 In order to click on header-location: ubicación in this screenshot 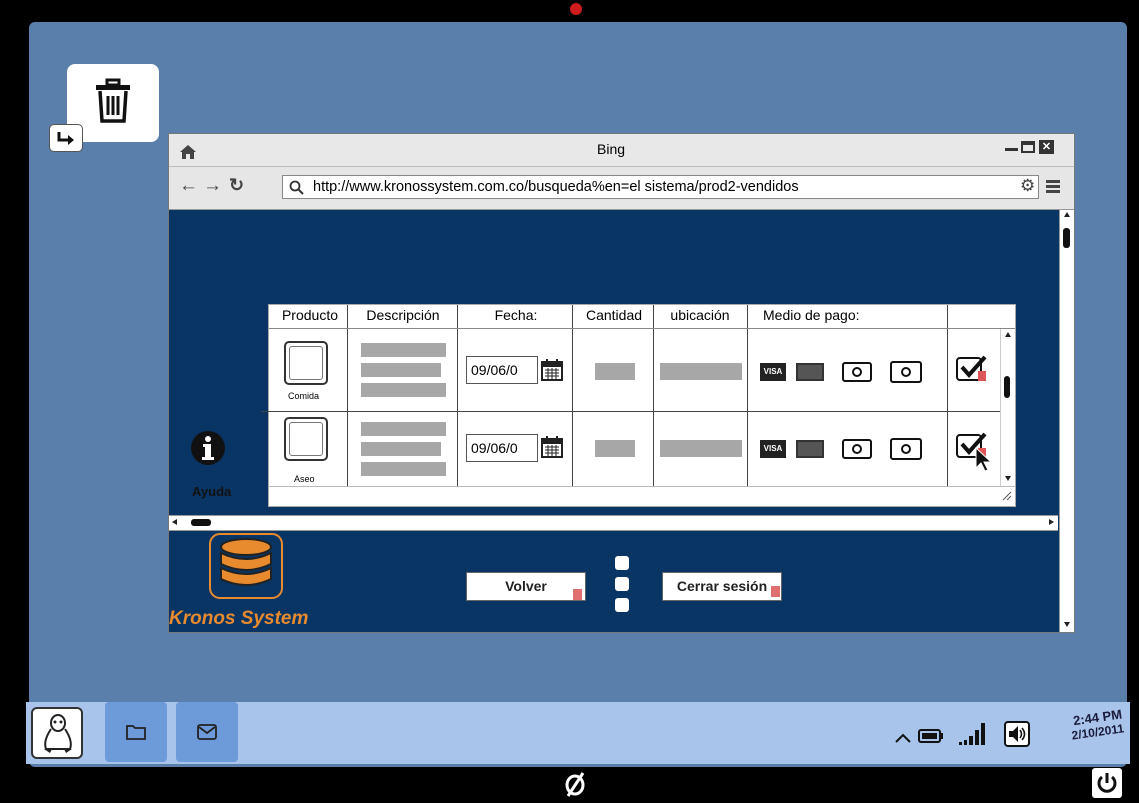, I will do `click(700, 315)`.